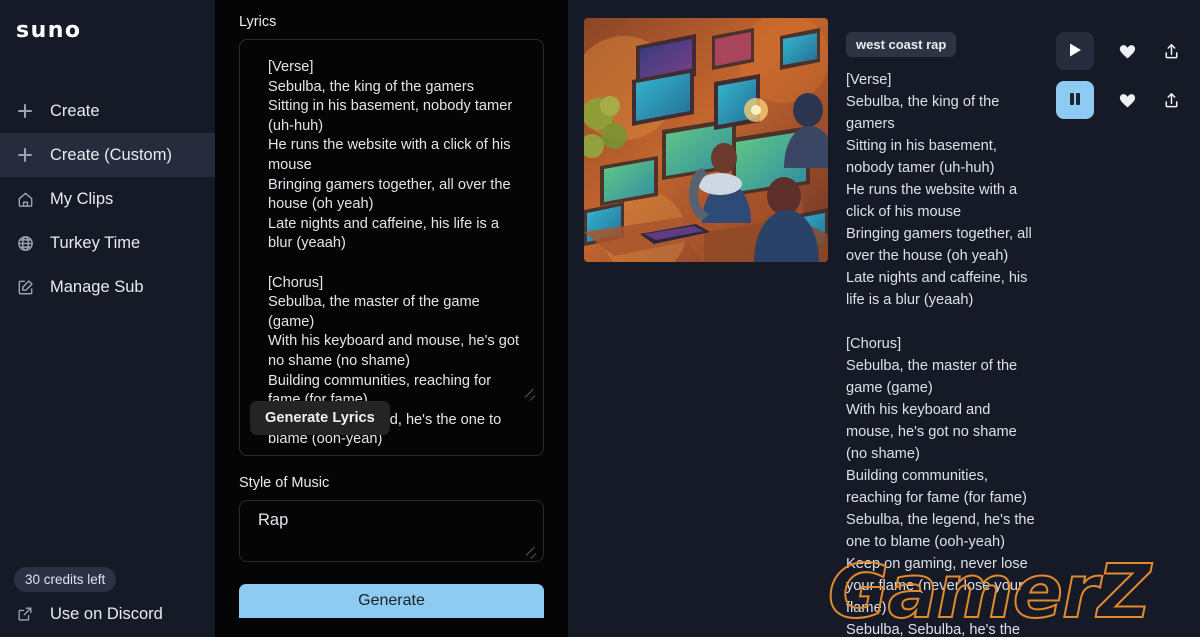 The height and width of the screenshot is (637, 1200). What do you see at coordinates (106, 613) in the screenshot?
I see `discord-label: Use on Discord` at bounding box center [106, 613].